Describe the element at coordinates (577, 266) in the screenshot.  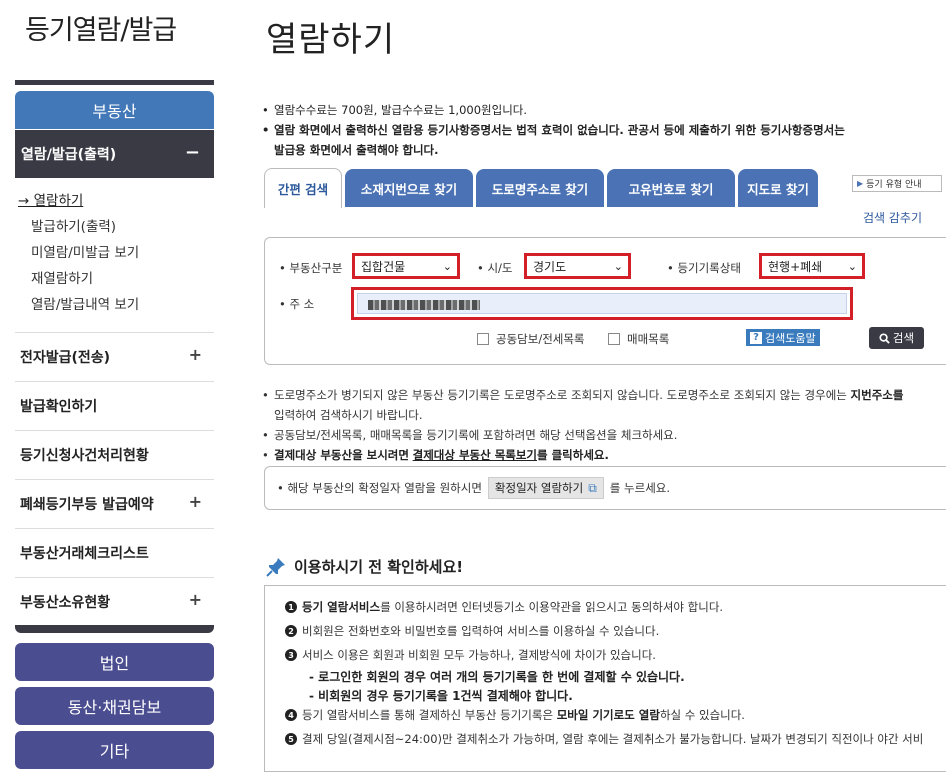
I see `region-select: 경기도 ⌄` at that location.